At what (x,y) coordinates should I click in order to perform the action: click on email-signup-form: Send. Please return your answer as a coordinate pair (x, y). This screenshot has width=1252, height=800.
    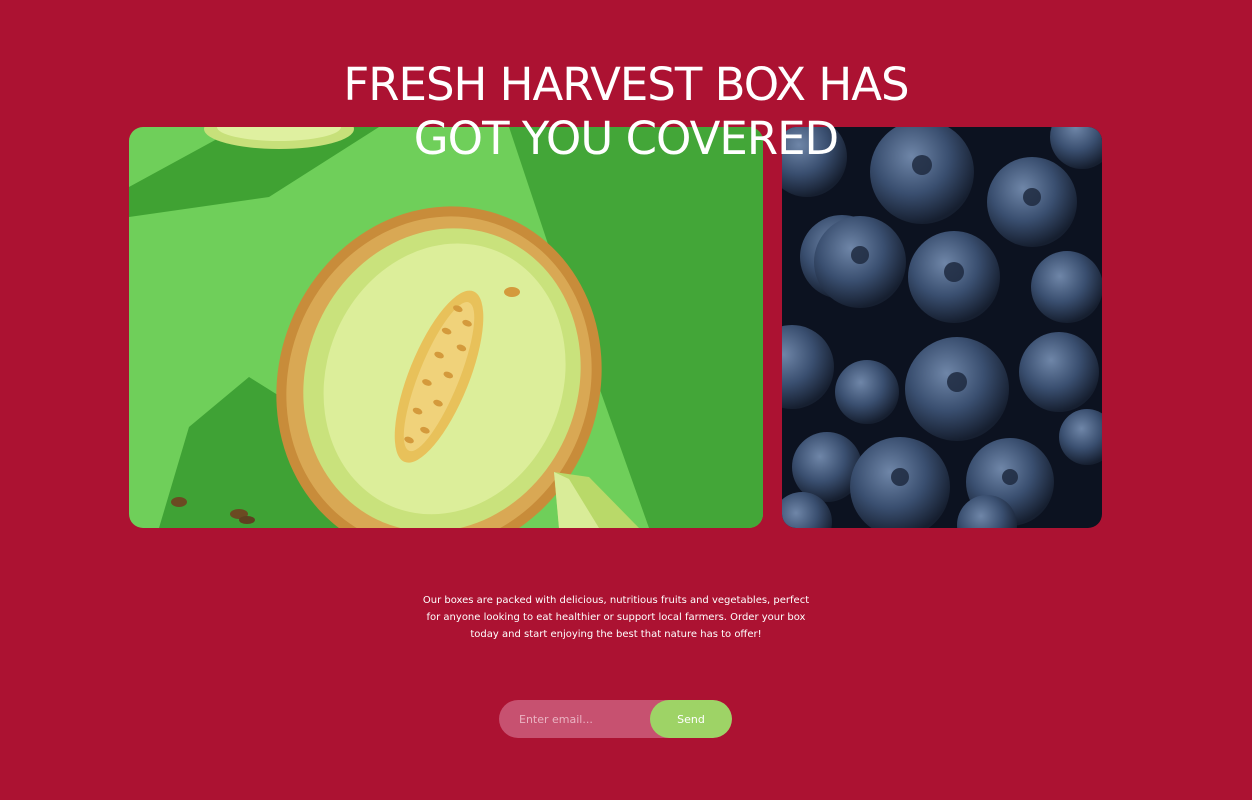
    Looking at the image, I should click on (615, 719).